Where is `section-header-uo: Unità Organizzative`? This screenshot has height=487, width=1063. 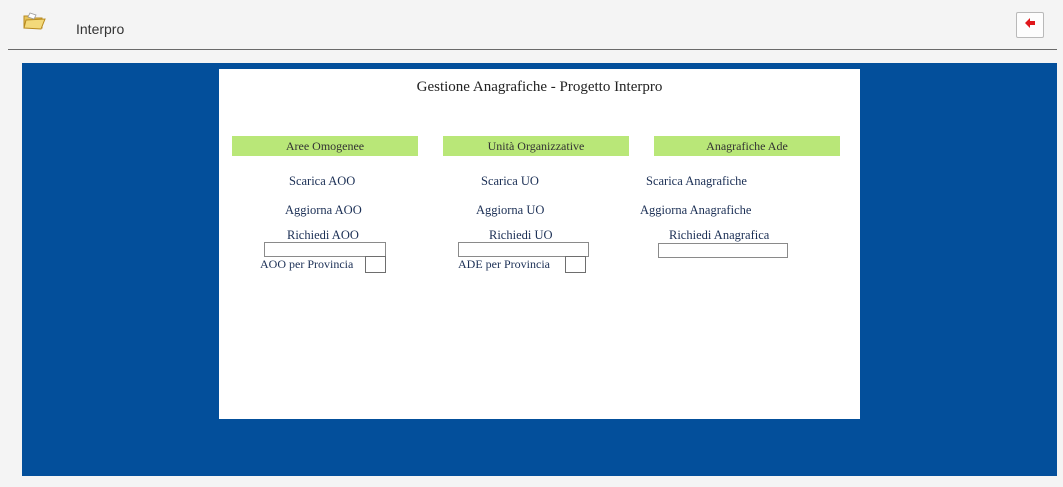 section-header-uo: Unità Organizzative is located at coordinates (536, 146).